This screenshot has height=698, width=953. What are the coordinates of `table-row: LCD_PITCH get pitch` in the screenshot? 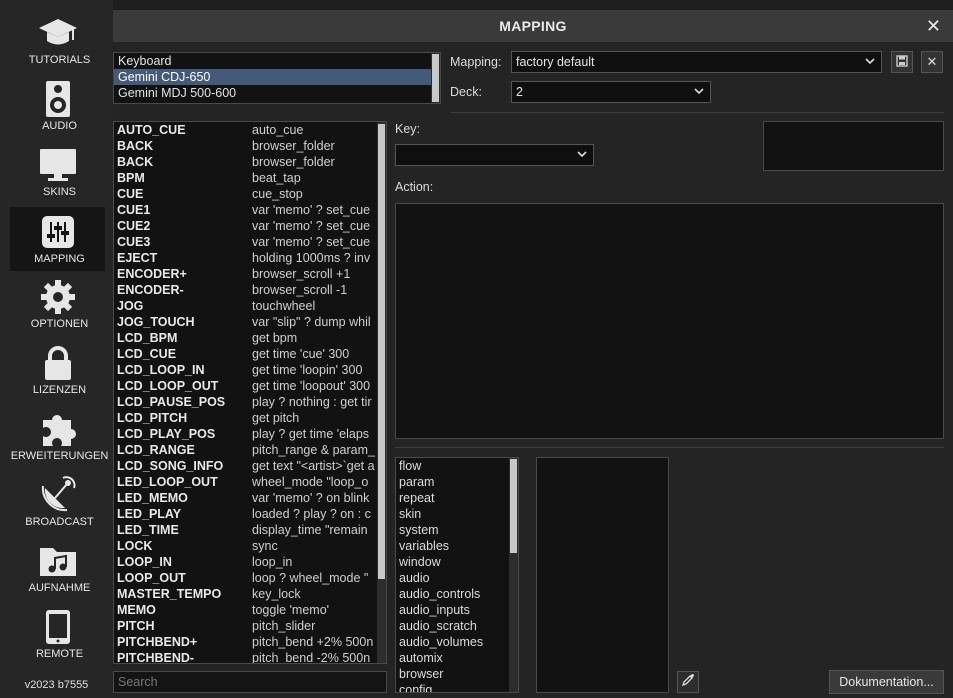 It's located at (250, 418).